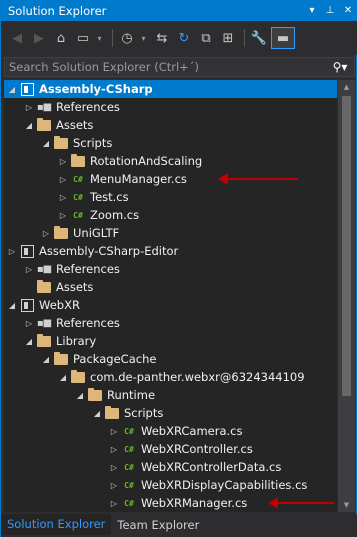  I want to click on sync-icon: ▭, so click(83, 38).